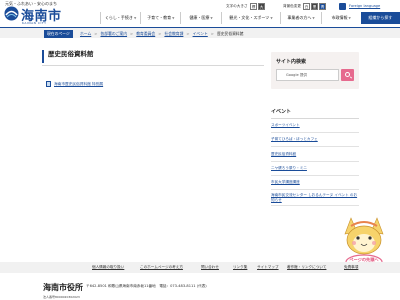 Image resolution: width=400 pixels, height=300 pixels. I want to click on breadcrumb-trail: ホーム > 各部署のご案内 > 教育委員会 > 社会教育課 > イベント > 歴史民俗資料館, so click(162, 33).